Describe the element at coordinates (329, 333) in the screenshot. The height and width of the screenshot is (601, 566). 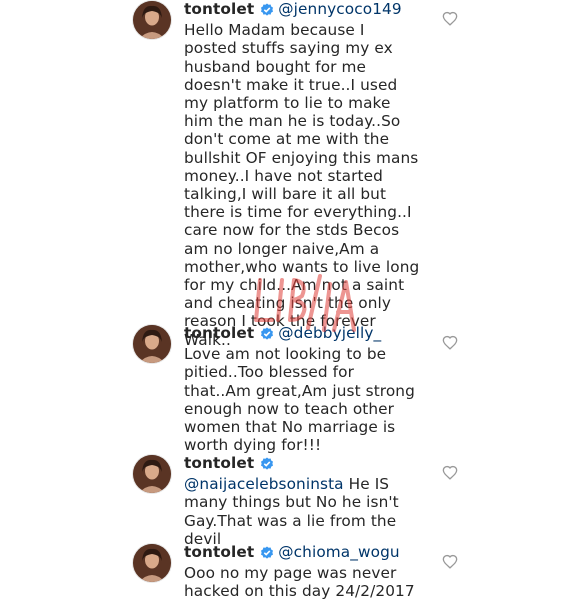
I see `comment-mention: @debbyjelly_` at that location.